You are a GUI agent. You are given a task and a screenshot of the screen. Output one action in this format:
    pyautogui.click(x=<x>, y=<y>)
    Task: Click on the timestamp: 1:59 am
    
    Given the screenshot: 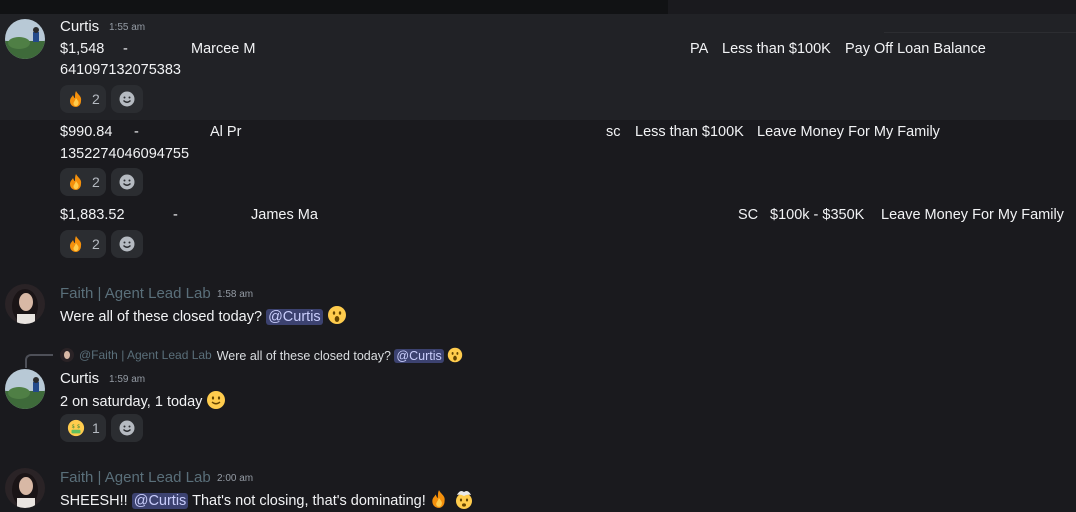 What is the action you would take?
    pyautogui.click(x=127, y=380)
    